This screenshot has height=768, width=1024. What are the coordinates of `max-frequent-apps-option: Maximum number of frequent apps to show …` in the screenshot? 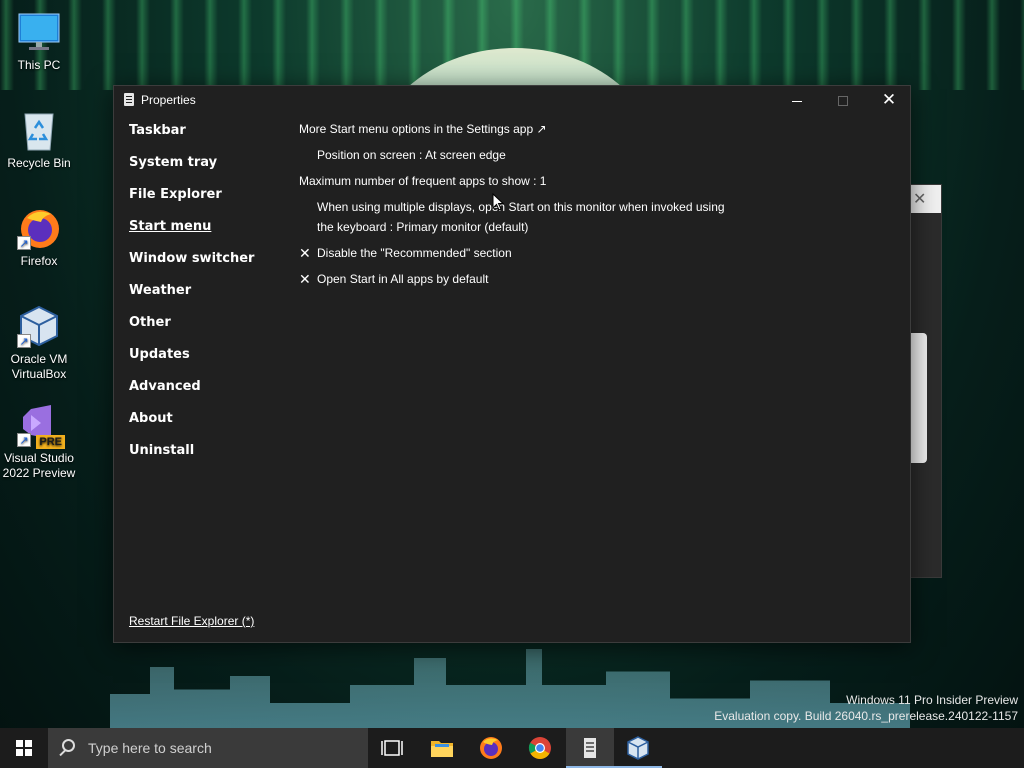 It's located at (422, 181).